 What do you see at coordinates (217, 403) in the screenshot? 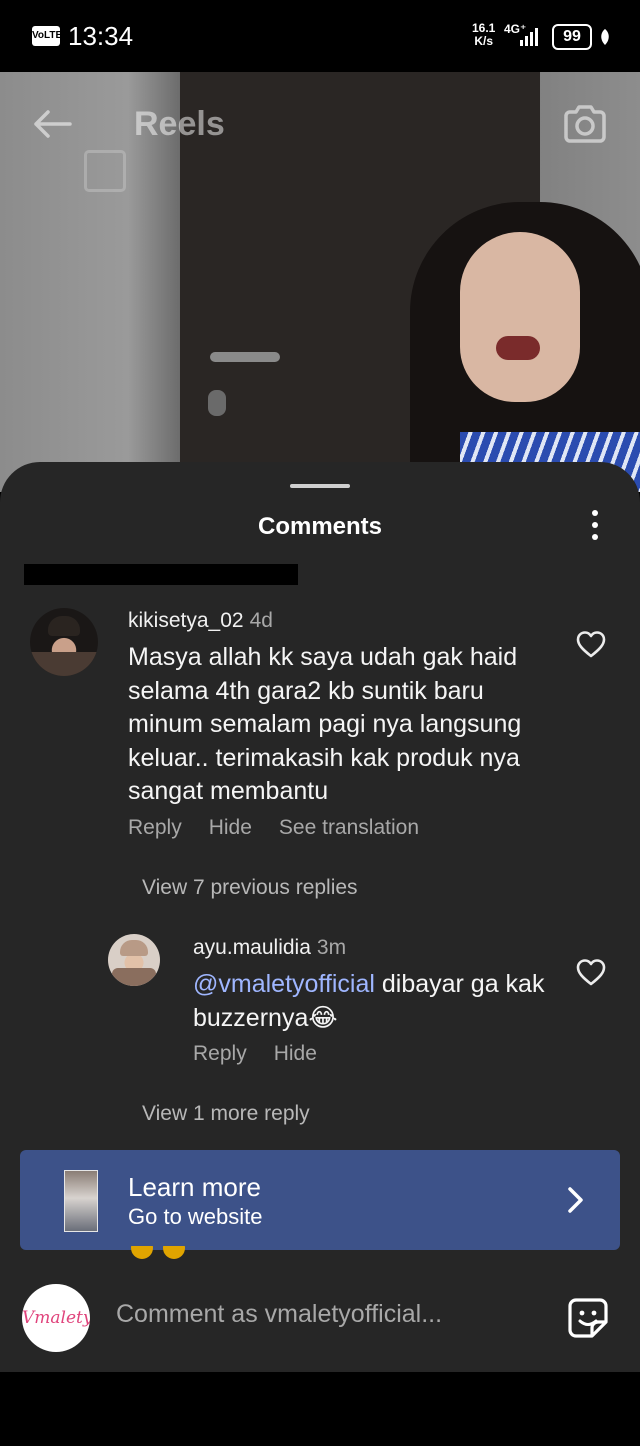
I see `video-door-lock` at bounding box center [217, 403].